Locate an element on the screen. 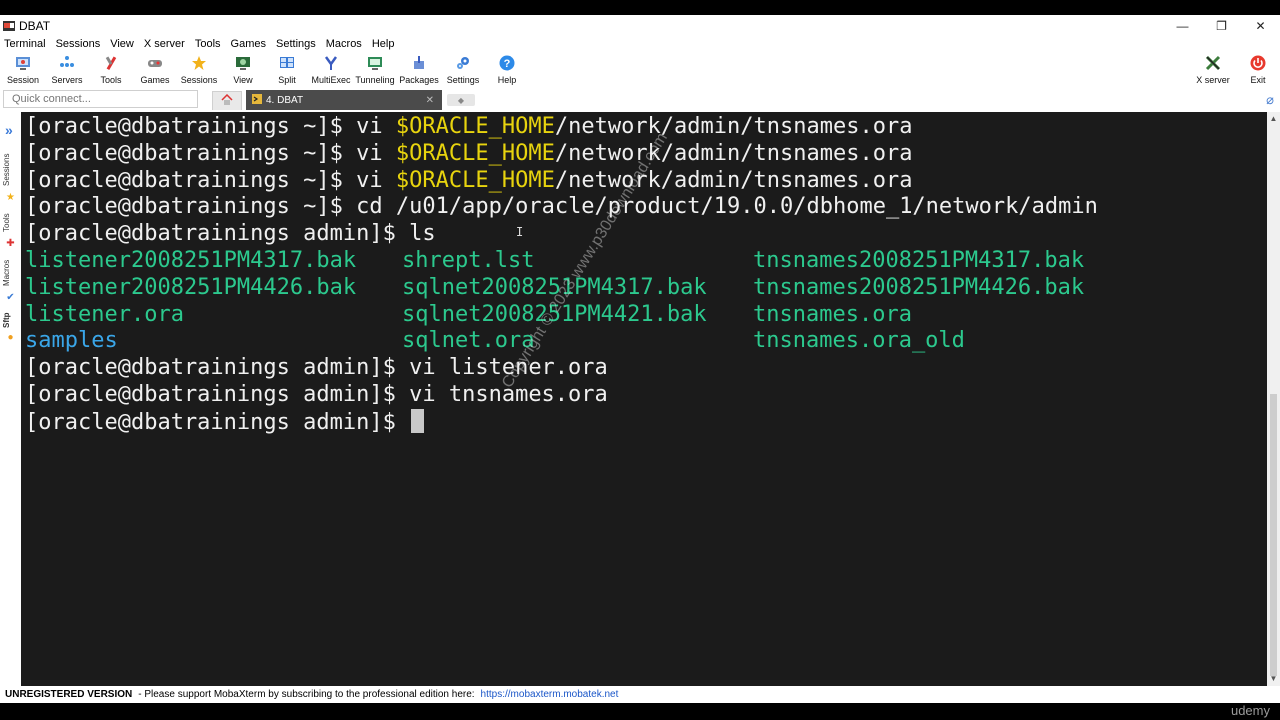  minimize-button: — is located at coordinates (1182, 25).